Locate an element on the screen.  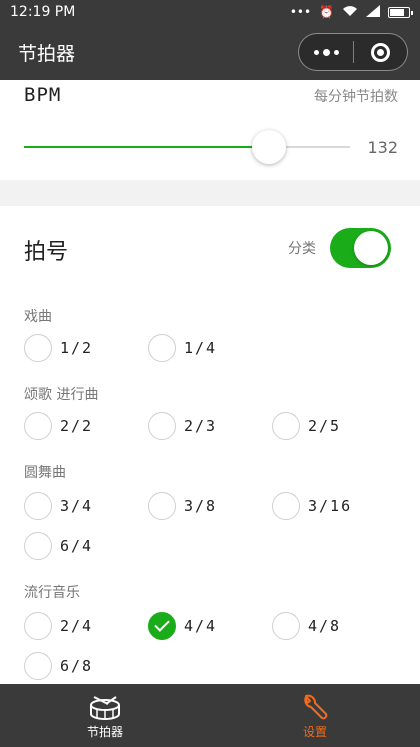
status-icons: ••• ⏰ is located at coordinates (351, 12).